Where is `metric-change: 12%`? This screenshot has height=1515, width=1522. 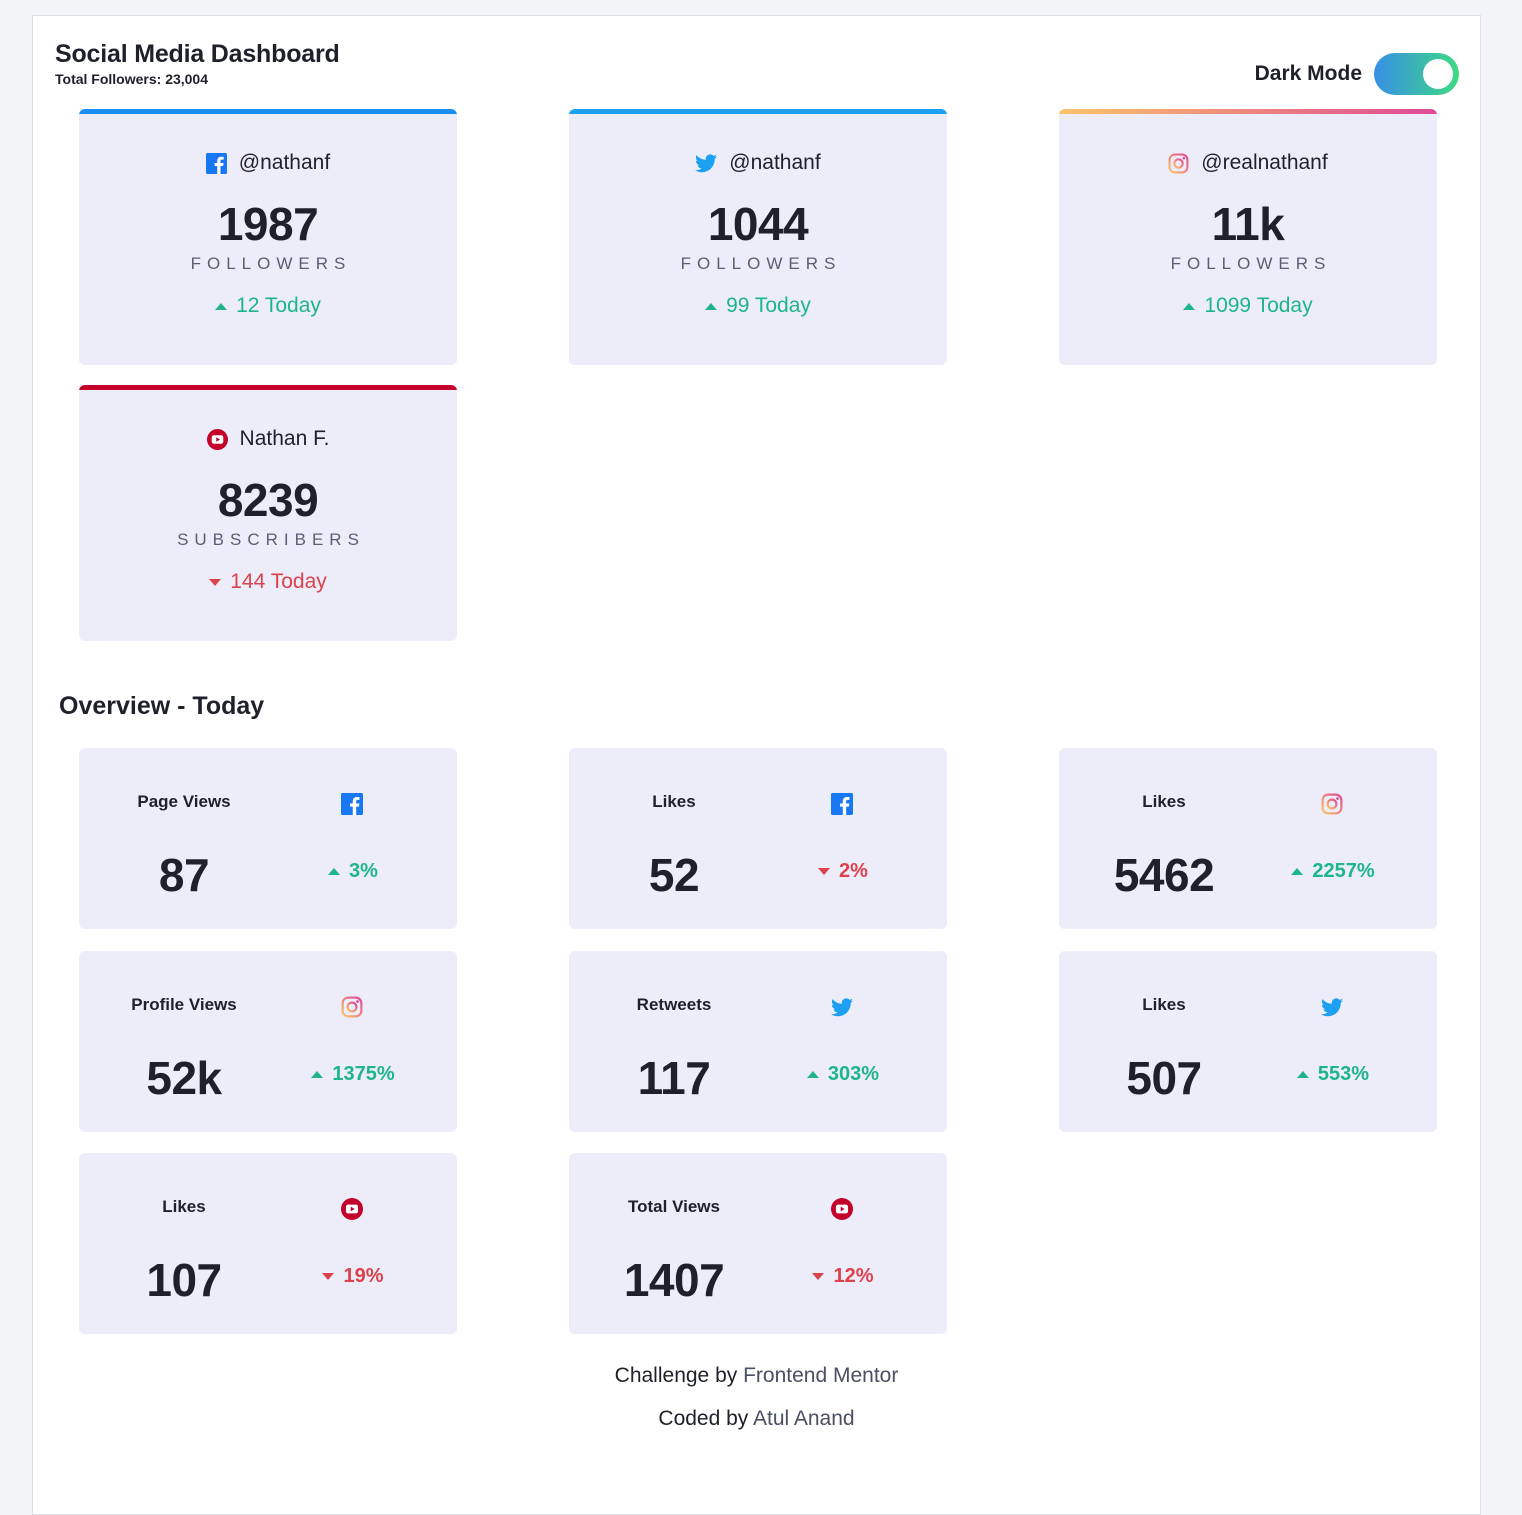 metric-change: 12% is located at coordinates (843, 1276).